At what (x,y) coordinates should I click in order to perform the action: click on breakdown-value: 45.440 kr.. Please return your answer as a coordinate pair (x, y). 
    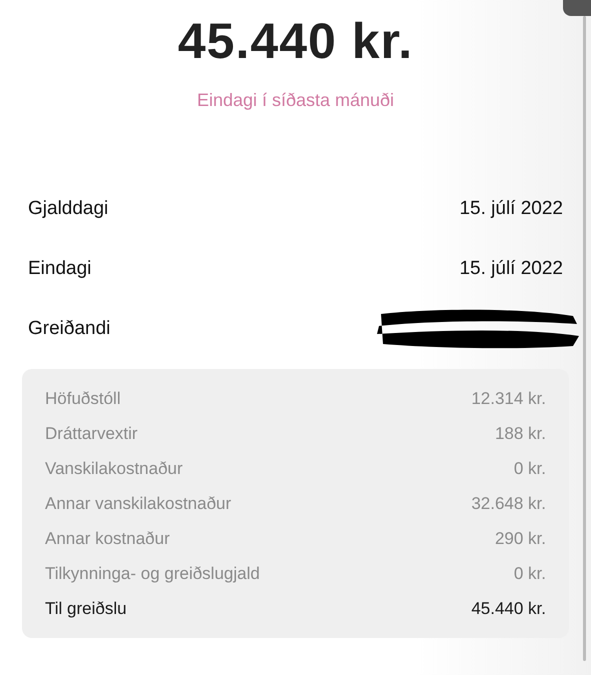
    Looking at the image, I should click on (508, 608).